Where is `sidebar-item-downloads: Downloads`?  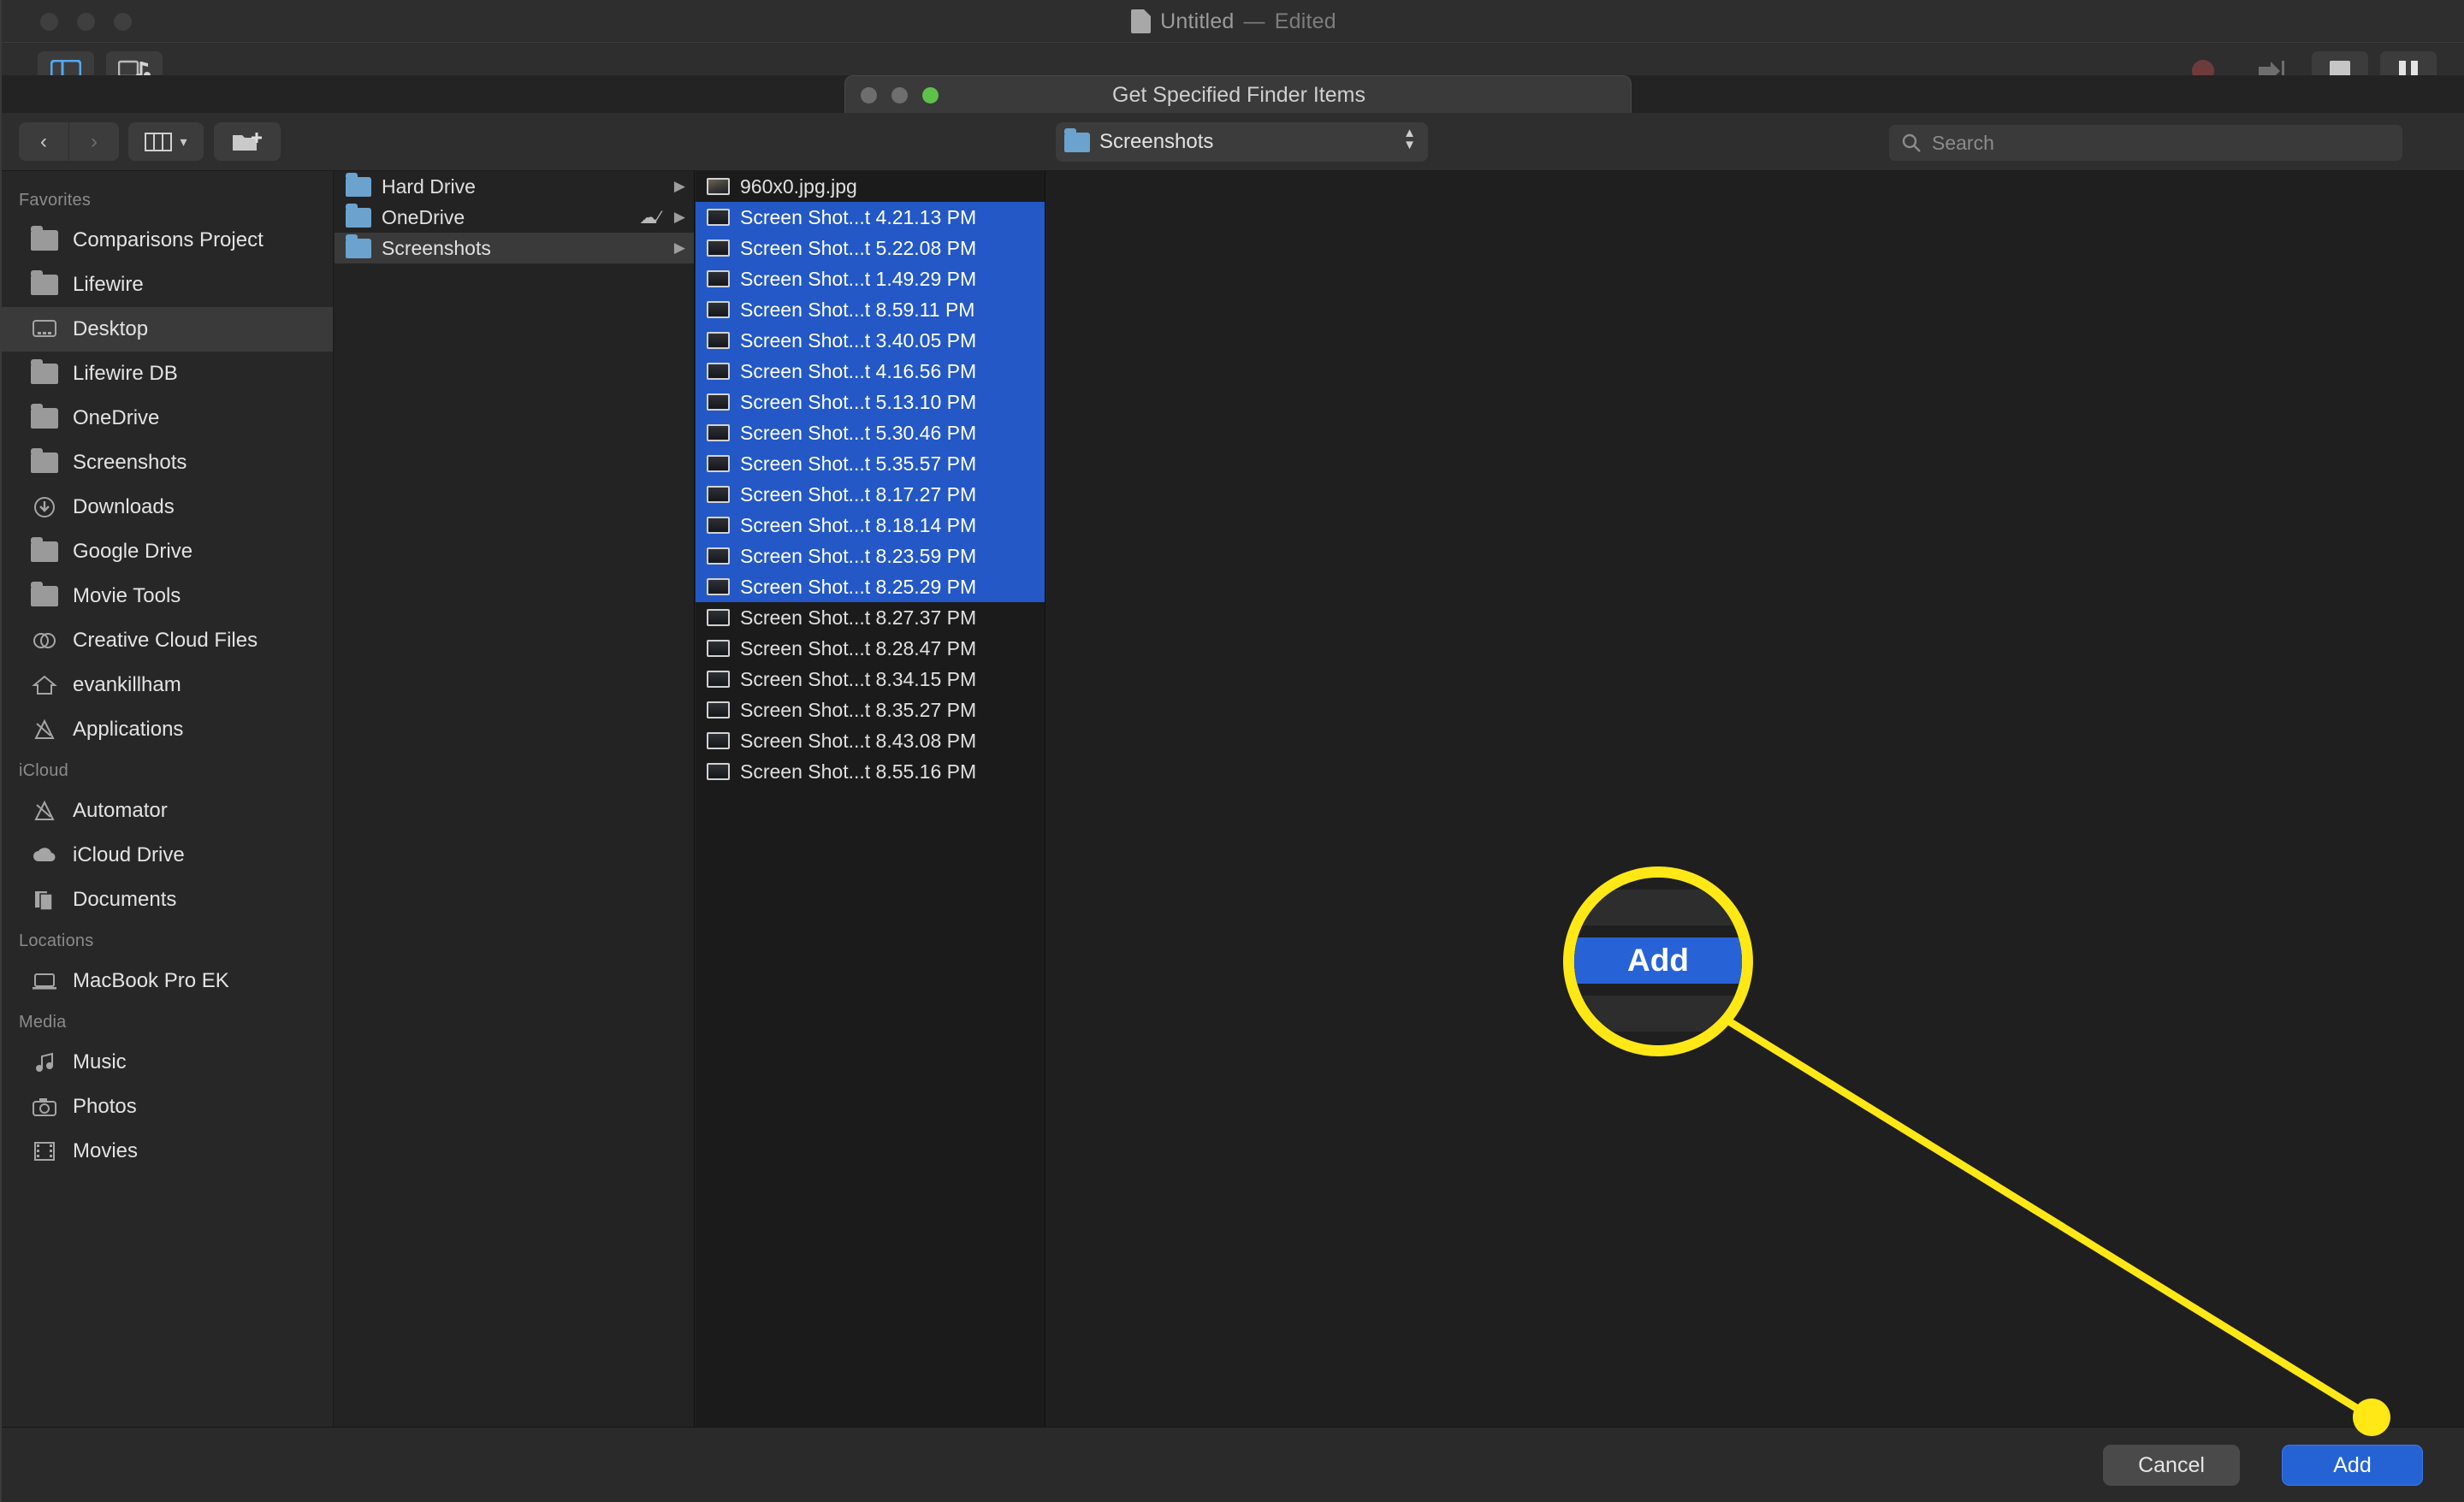 sidebar-item-downloads: Downloads is located at coordinates (167, 507).